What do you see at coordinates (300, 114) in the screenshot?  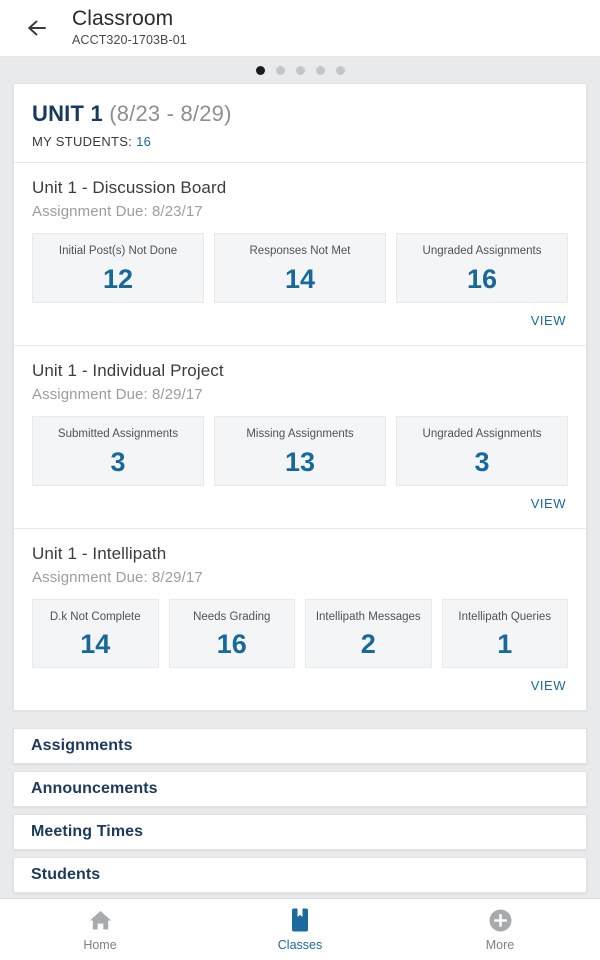 I see `unit-title: UNIT 1 (8/23 - 8/29)` at bounding box center [300, 114].